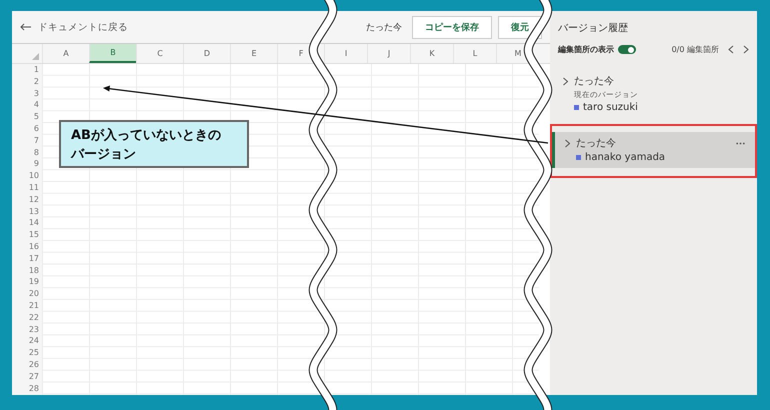 This screenshot has width=770, height=410. What do you see at coordinates (27, 318) in the screenshot?
I see `row-header: 22` at bounding box center [27, 318].